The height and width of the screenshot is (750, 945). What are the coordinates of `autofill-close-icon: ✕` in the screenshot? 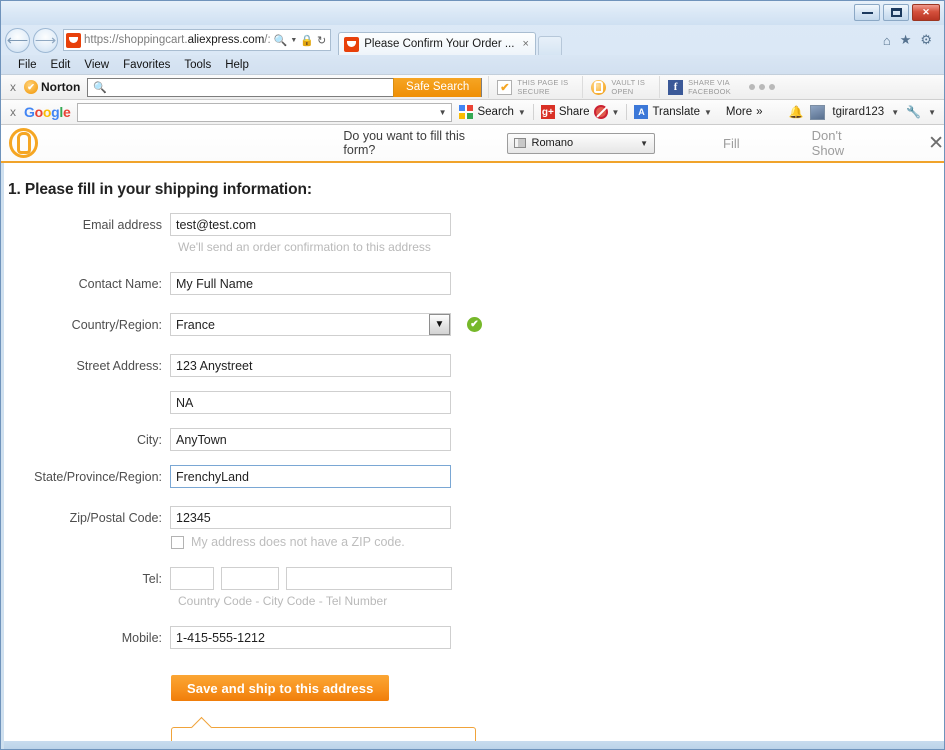 It's located at (936, 143).